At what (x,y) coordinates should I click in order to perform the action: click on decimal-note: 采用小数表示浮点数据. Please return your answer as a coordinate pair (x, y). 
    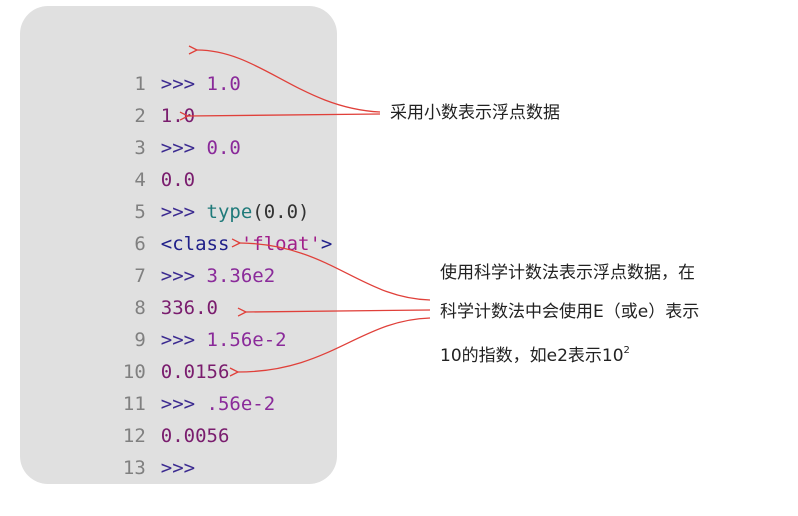
    Looking at the image, I should click on (475, 113).